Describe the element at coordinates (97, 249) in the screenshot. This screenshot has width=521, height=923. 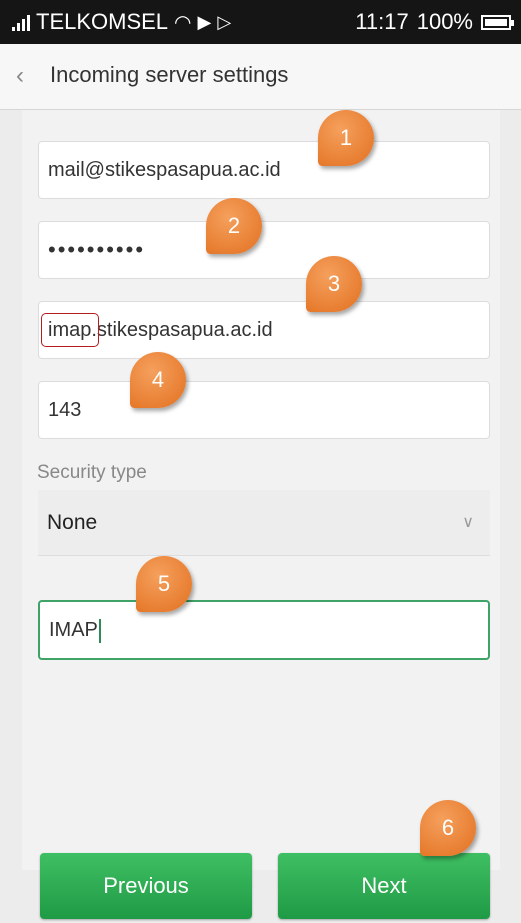
I see `password-value: ••••••••••` at that location.